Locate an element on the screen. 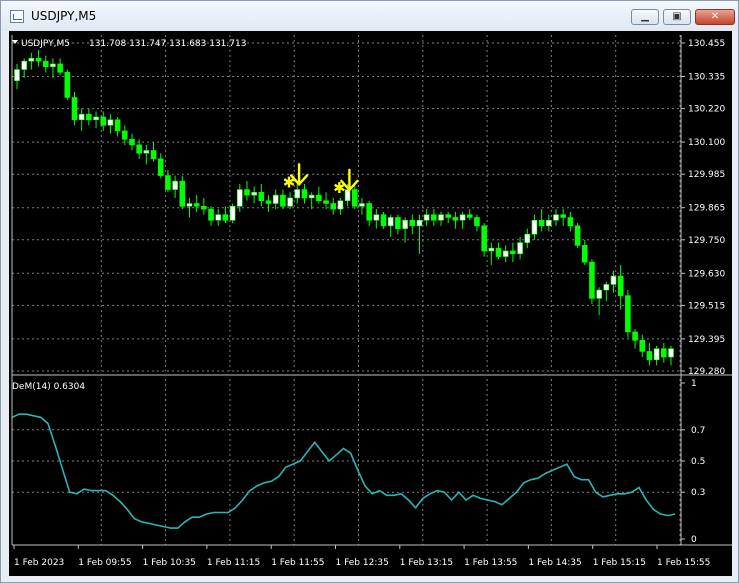 The width and height of the screenshot is (739, 583). price-tick-label: 129.395 is located at coordinates (706, 340).